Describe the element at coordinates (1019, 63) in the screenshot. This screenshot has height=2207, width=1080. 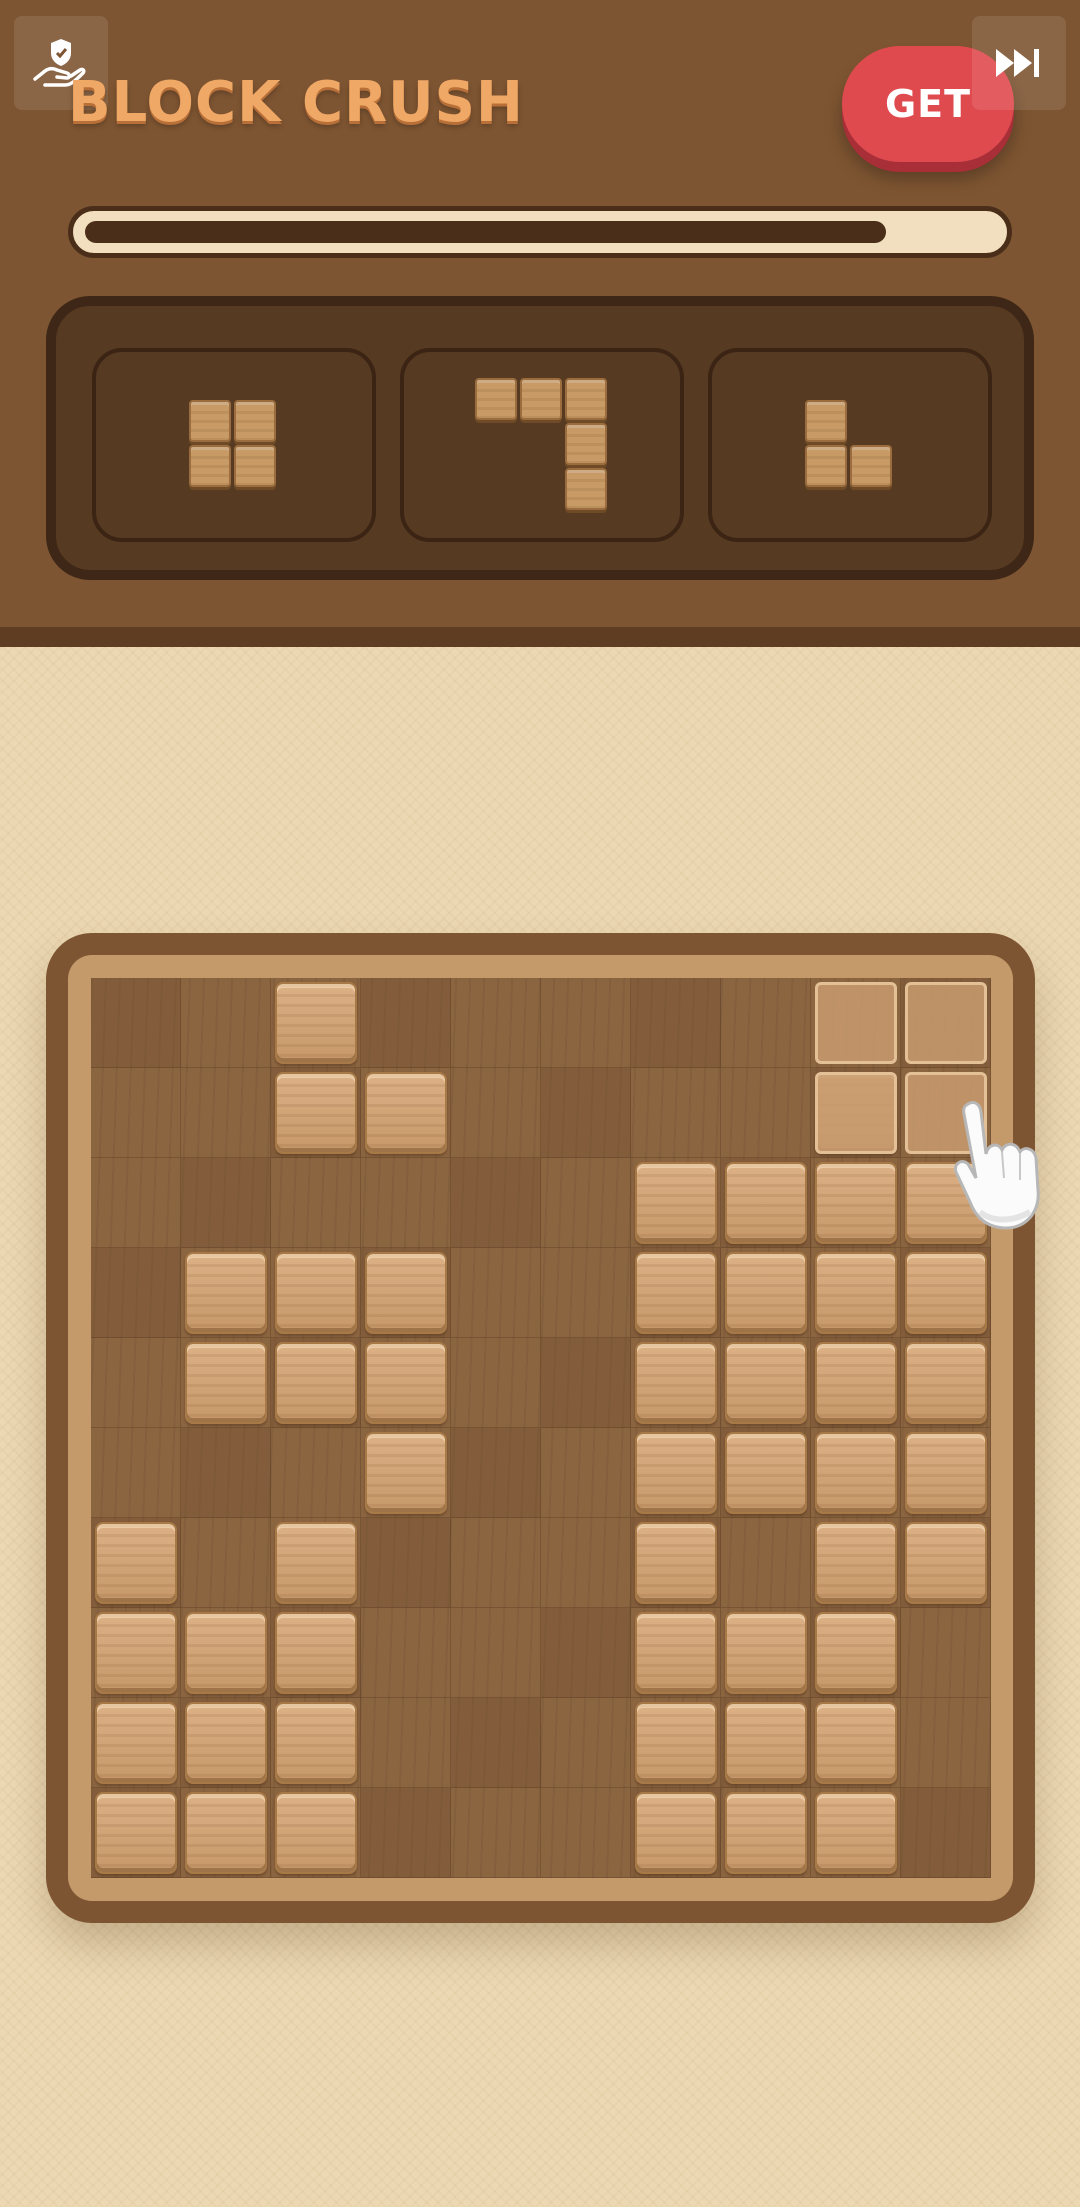
I see `skip-button` at that location.